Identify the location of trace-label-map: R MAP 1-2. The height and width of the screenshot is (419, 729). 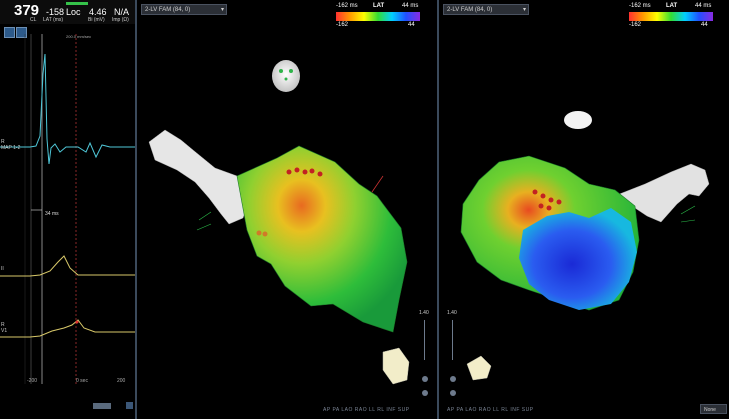
(11, 145).